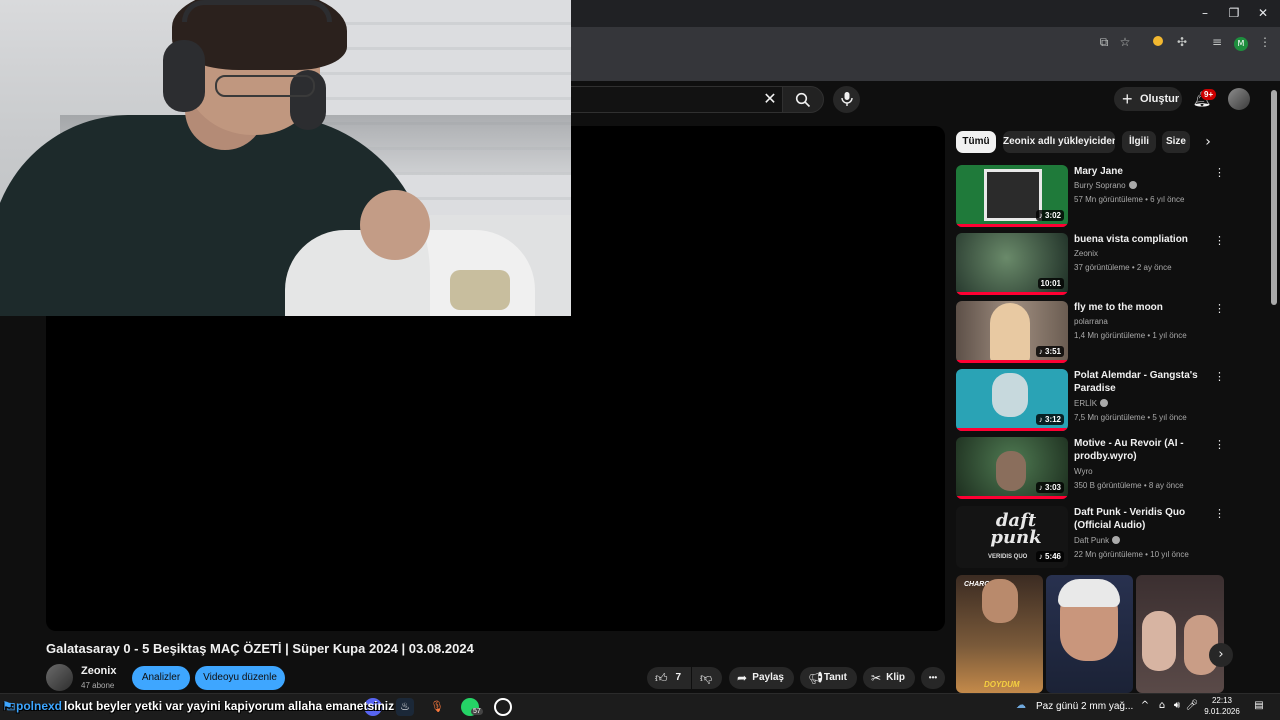 This screenshot has width=1280, height=720. What do you see at coordinates (1241, 42) in the screenshot?
I see `profile-avatar: M` at bounding box center [1241, 42].